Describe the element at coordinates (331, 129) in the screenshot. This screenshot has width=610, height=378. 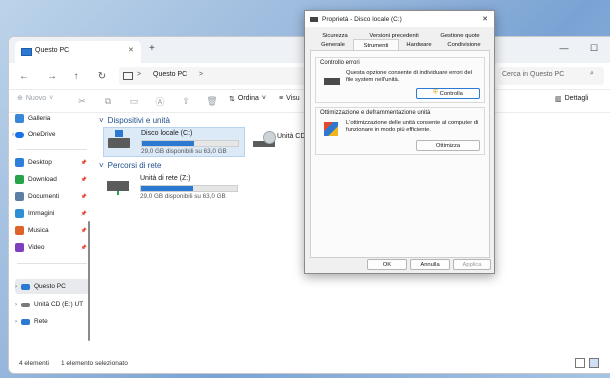
I see `defrag-icon` at that location.